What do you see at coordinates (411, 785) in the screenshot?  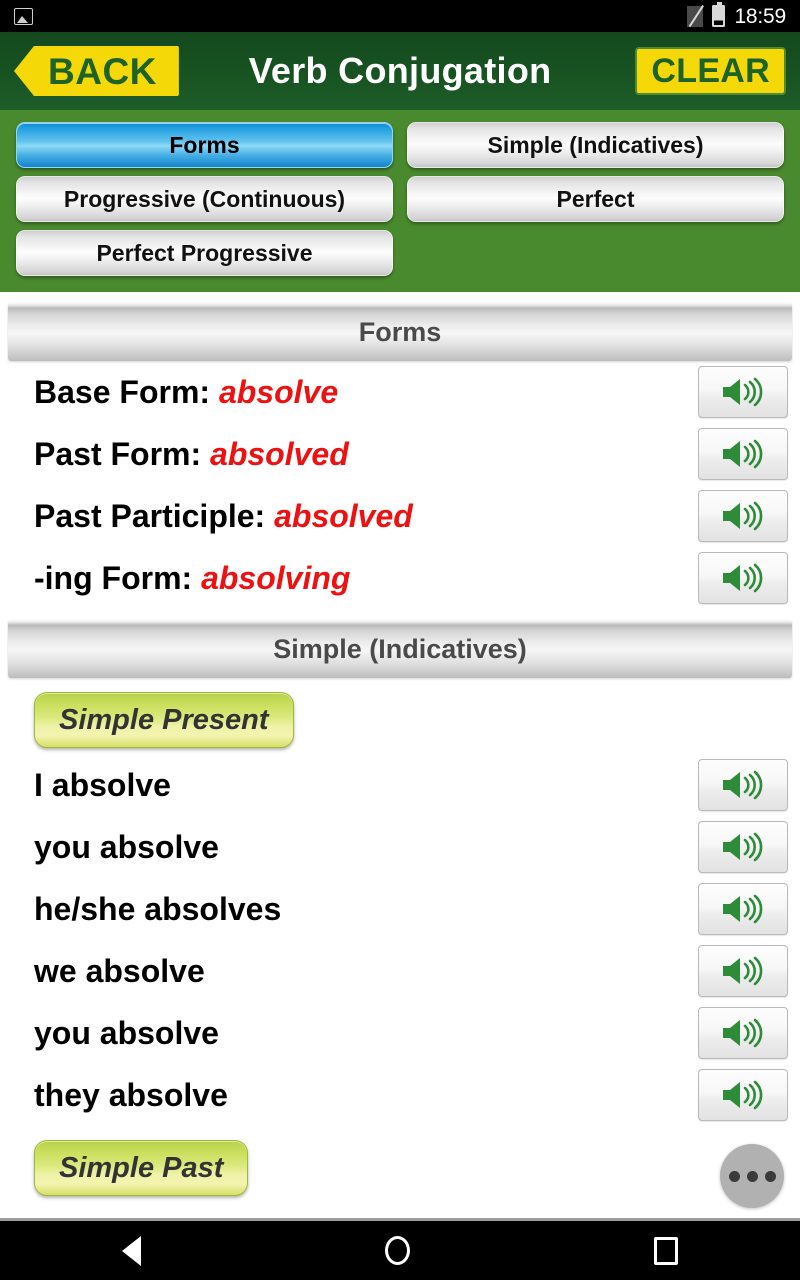 I see `list-item: I absolve` at bounding box center [411, 785].